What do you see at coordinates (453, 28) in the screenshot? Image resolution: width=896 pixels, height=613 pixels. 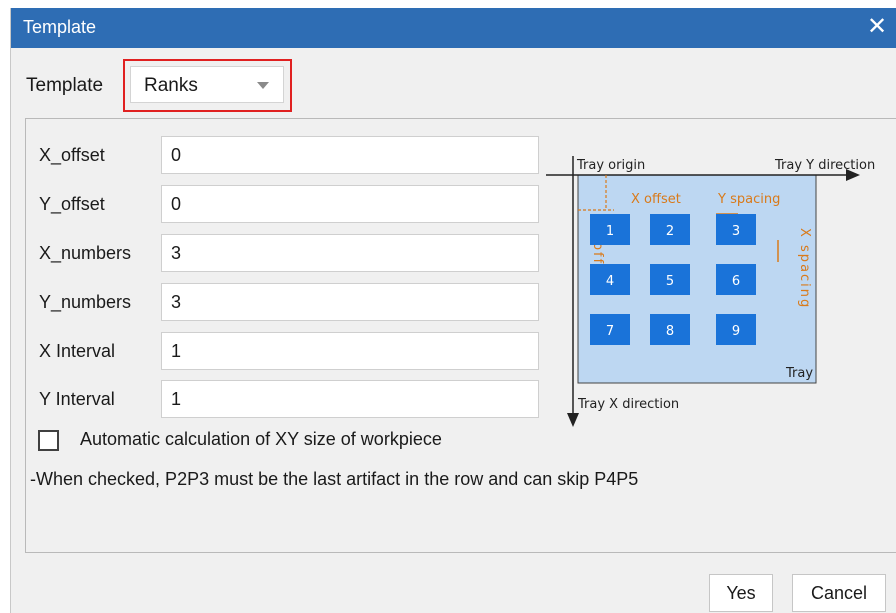 I see `title-bar: Template ✕` at bounding box center [453, 28].